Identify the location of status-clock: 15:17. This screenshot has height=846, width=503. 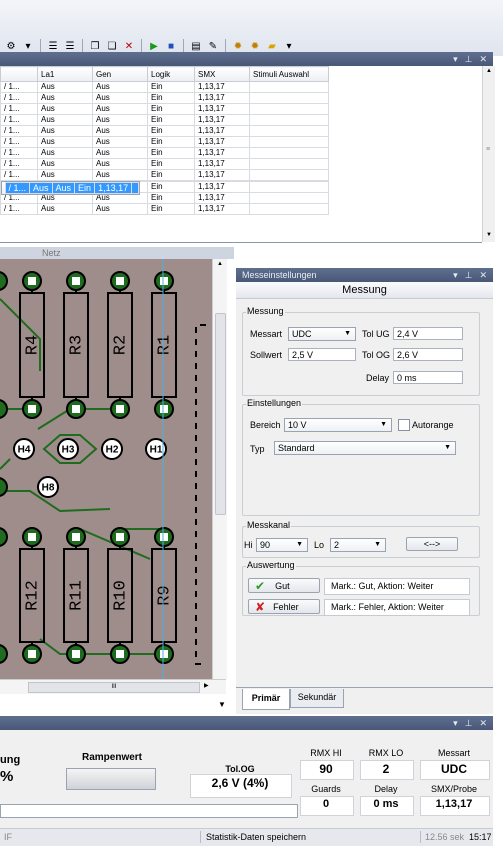
(480, 837).